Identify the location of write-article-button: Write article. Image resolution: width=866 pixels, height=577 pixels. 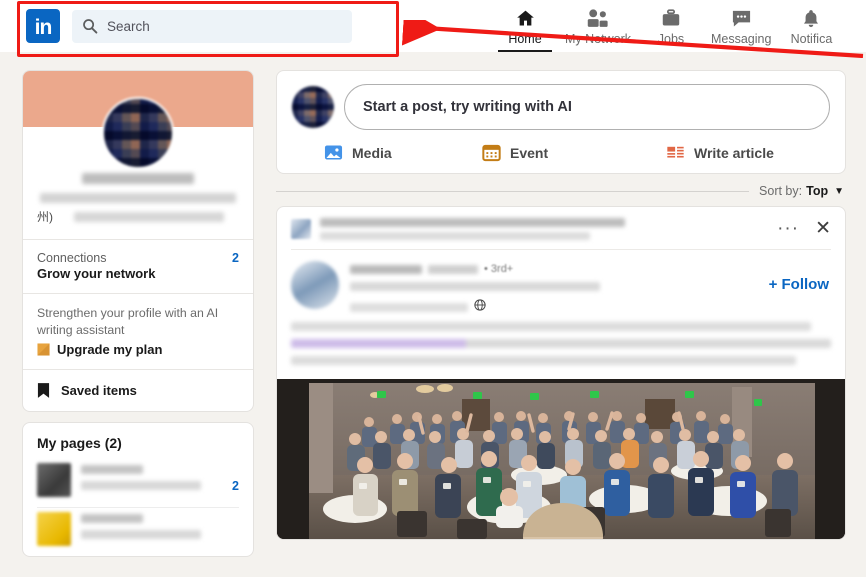
(715, 152).